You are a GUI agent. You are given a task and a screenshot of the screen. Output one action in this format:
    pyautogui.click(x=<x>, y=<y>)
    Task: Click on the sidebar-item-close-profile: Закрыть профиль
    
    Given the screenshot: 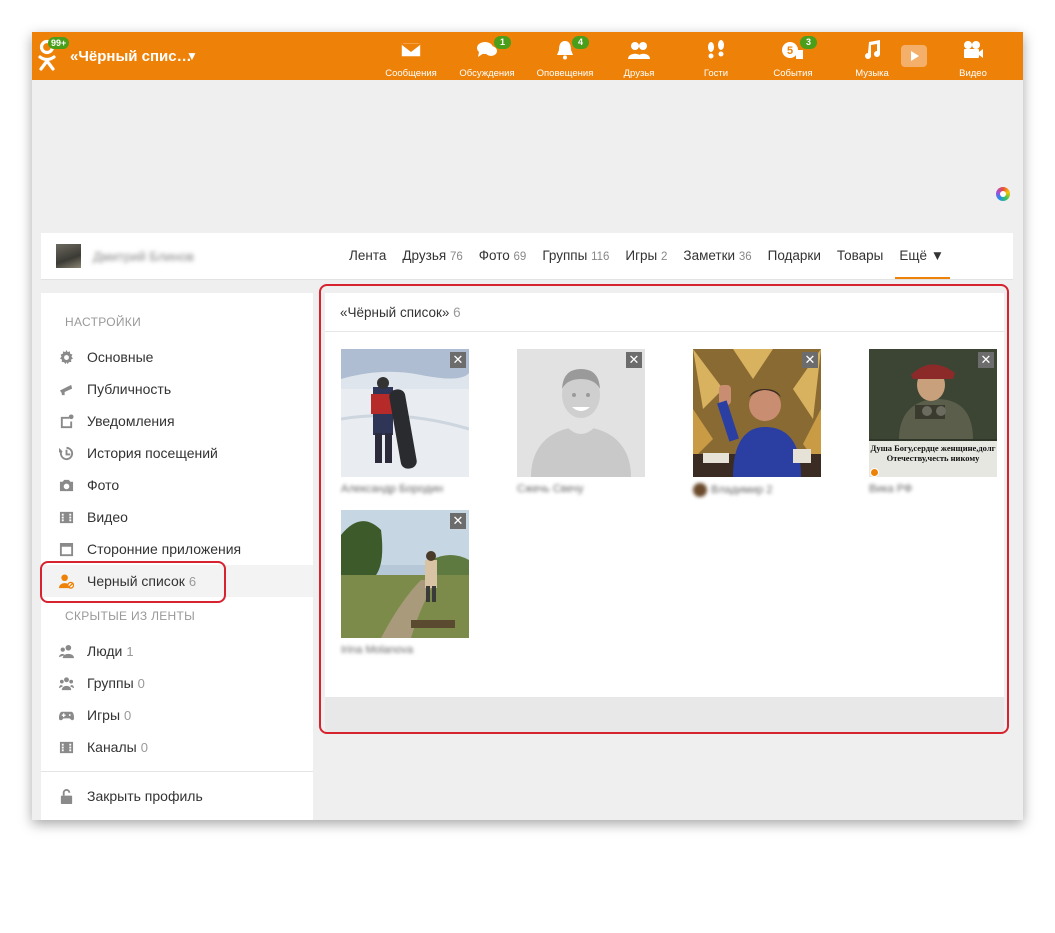 What is the action you would take?
    pyautogui.click(x=177, y=796)
    